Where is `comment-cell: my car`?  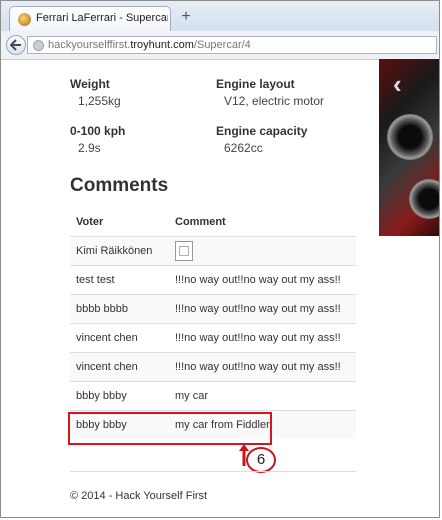
comment-cell: my car is located at coordinates (262, 396).